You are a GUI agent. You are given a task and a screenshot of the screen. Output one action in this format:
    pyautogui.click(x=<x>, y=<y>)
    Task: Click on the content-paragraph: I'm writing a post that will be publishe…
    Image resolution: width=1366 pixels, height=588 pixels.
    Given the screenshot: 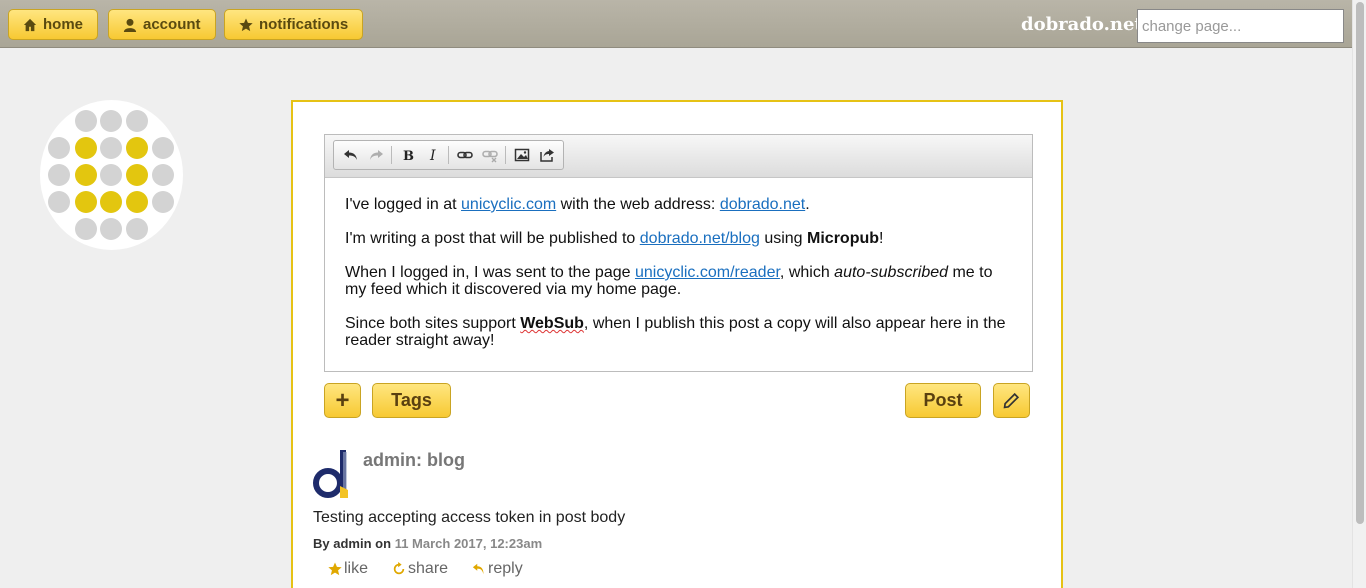 What is the action you would take?
    pyautogui.click(x=680, y=238)
    